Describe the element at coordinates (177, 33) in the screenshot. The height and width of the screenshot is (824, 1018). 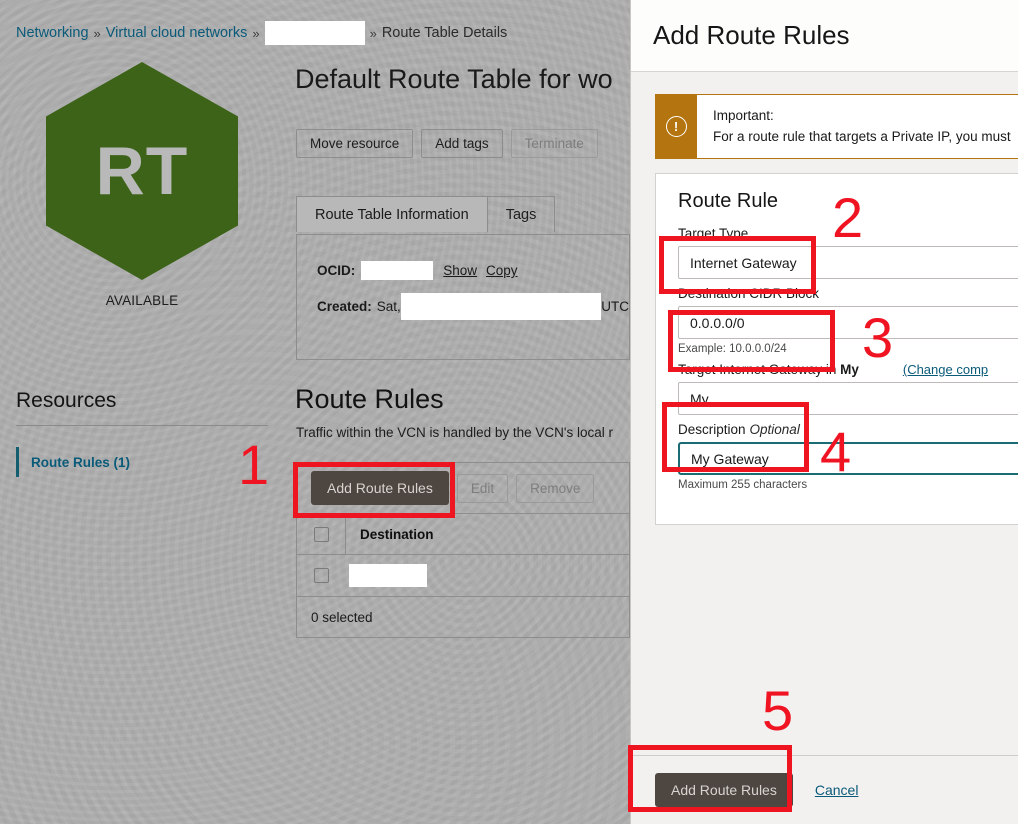
I see `breadcrumb-item-vcn: Virtual cloud networks` at that location.